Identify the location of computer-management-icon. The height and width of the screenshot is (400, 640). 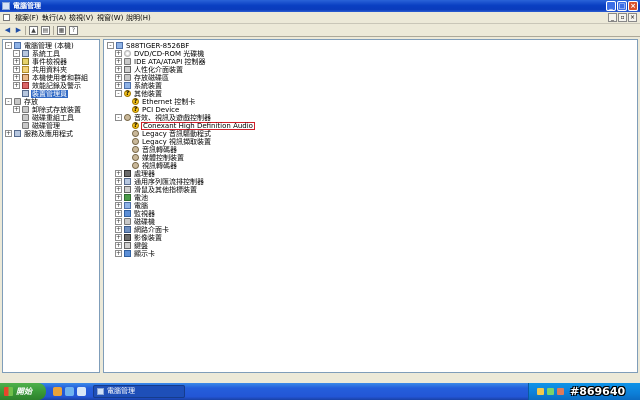
(6, 6).